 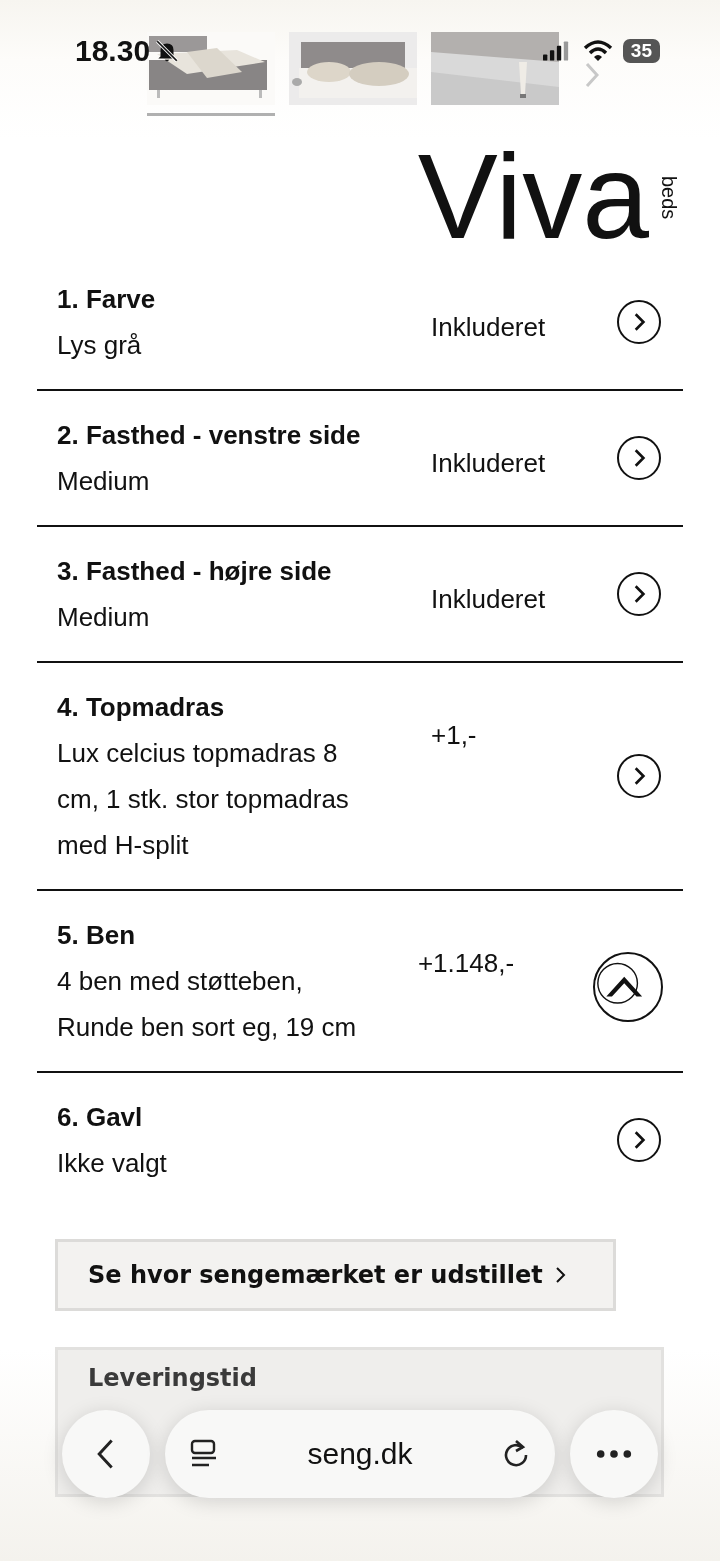 I want to click on brand-logo: Viva beds, so click(x=548, y=196).